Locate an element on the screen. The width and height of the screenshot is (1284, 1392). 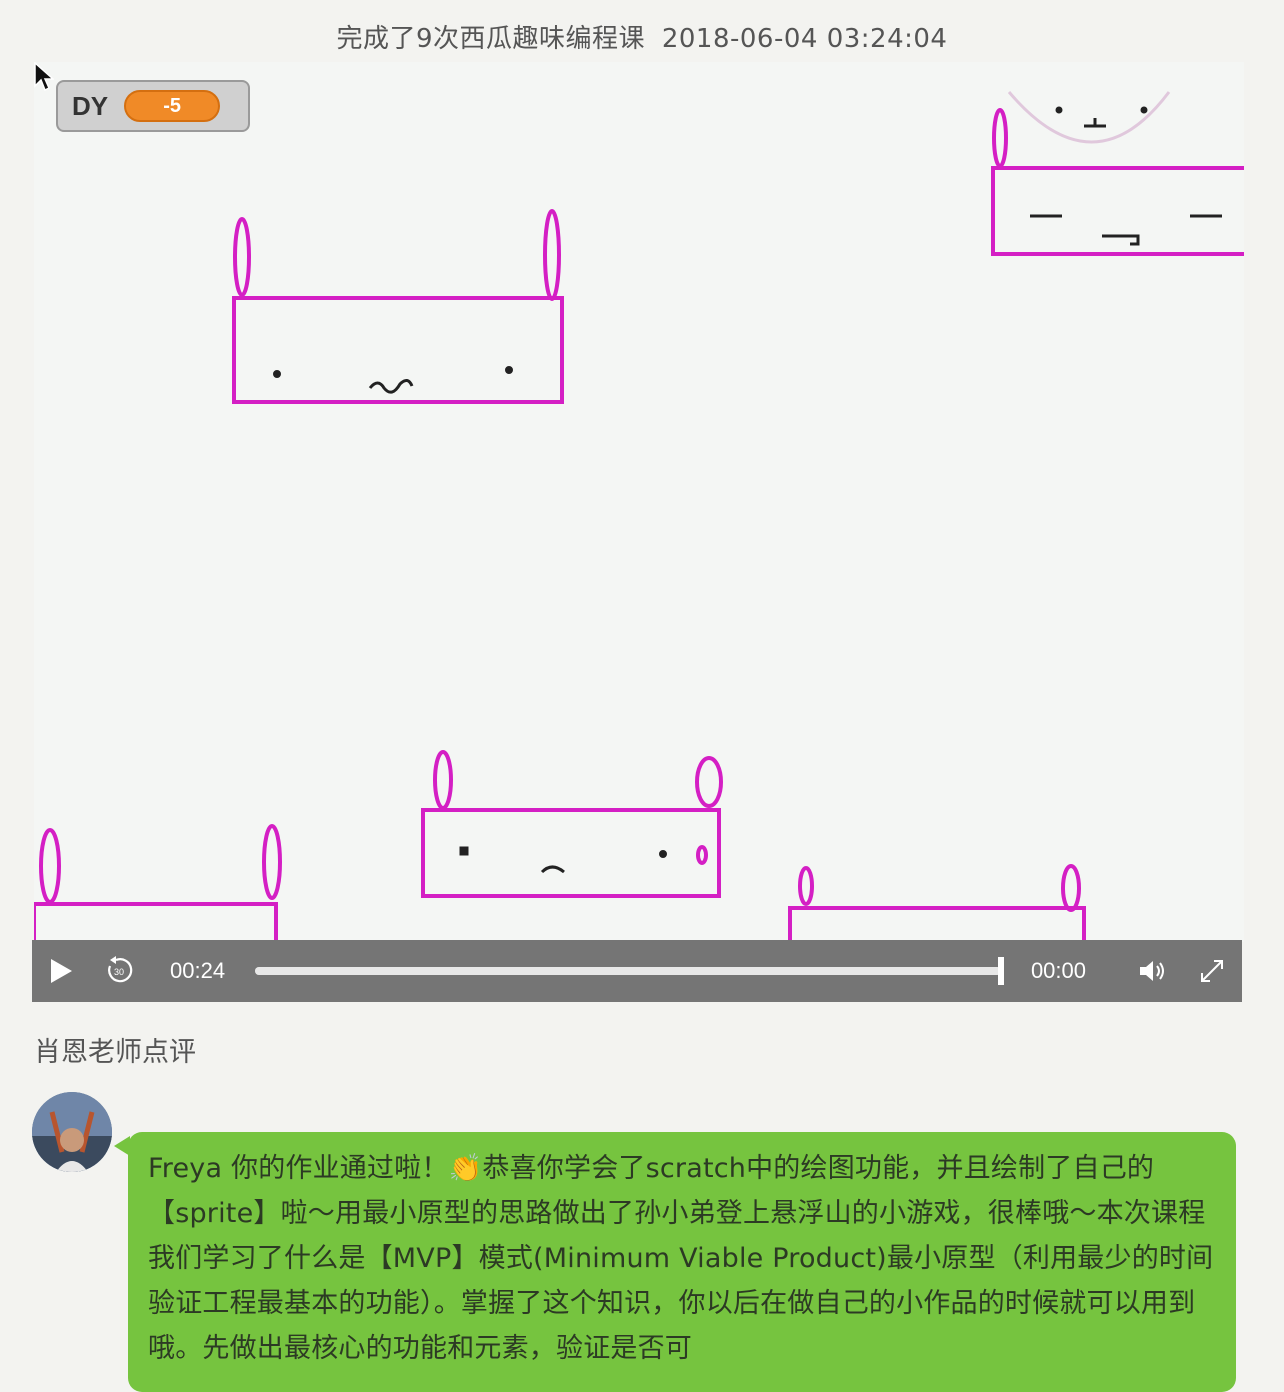
review-title: 肖恩老师点评 is located at coordinates (115, 1052).